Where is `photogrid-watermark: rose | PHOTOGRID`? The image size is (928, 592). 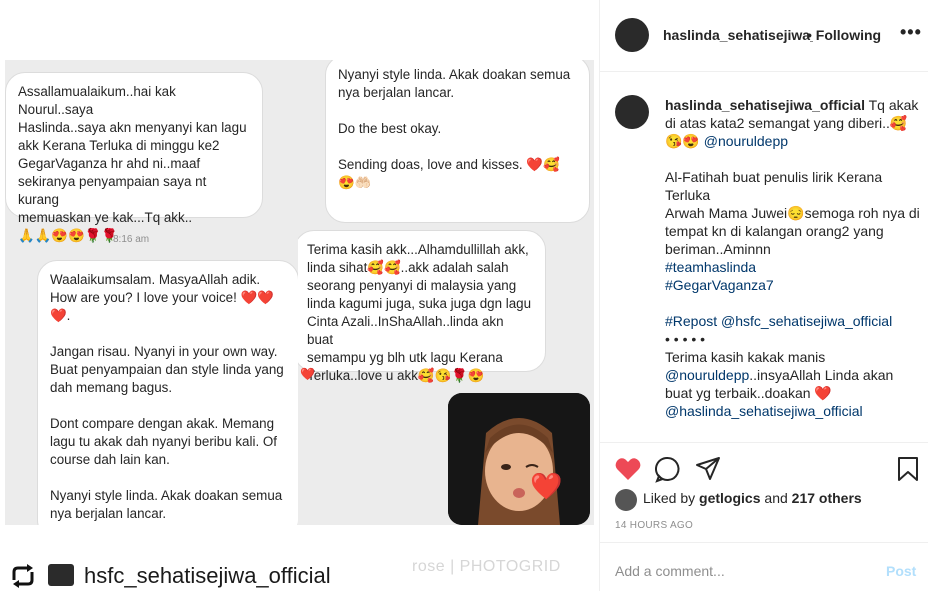
photogrid-watermark: rose | PHOTOGRID is located at coordinates (486, 566).